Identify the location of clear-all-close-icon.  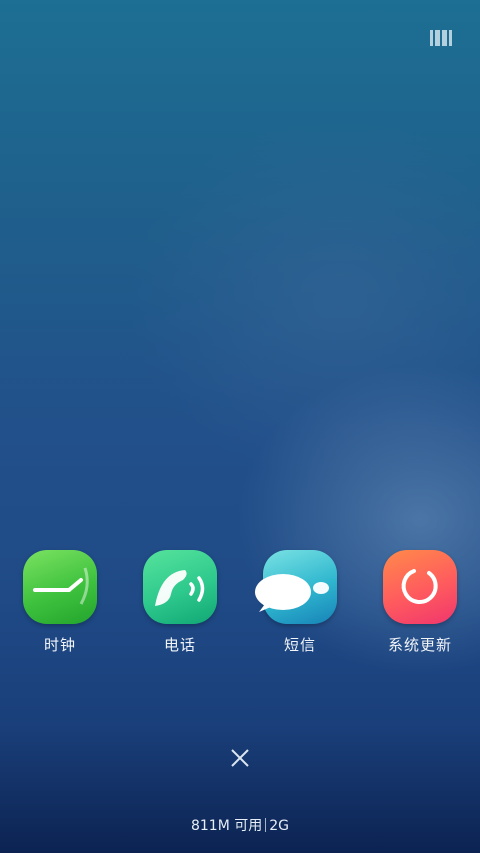
(240, 758).